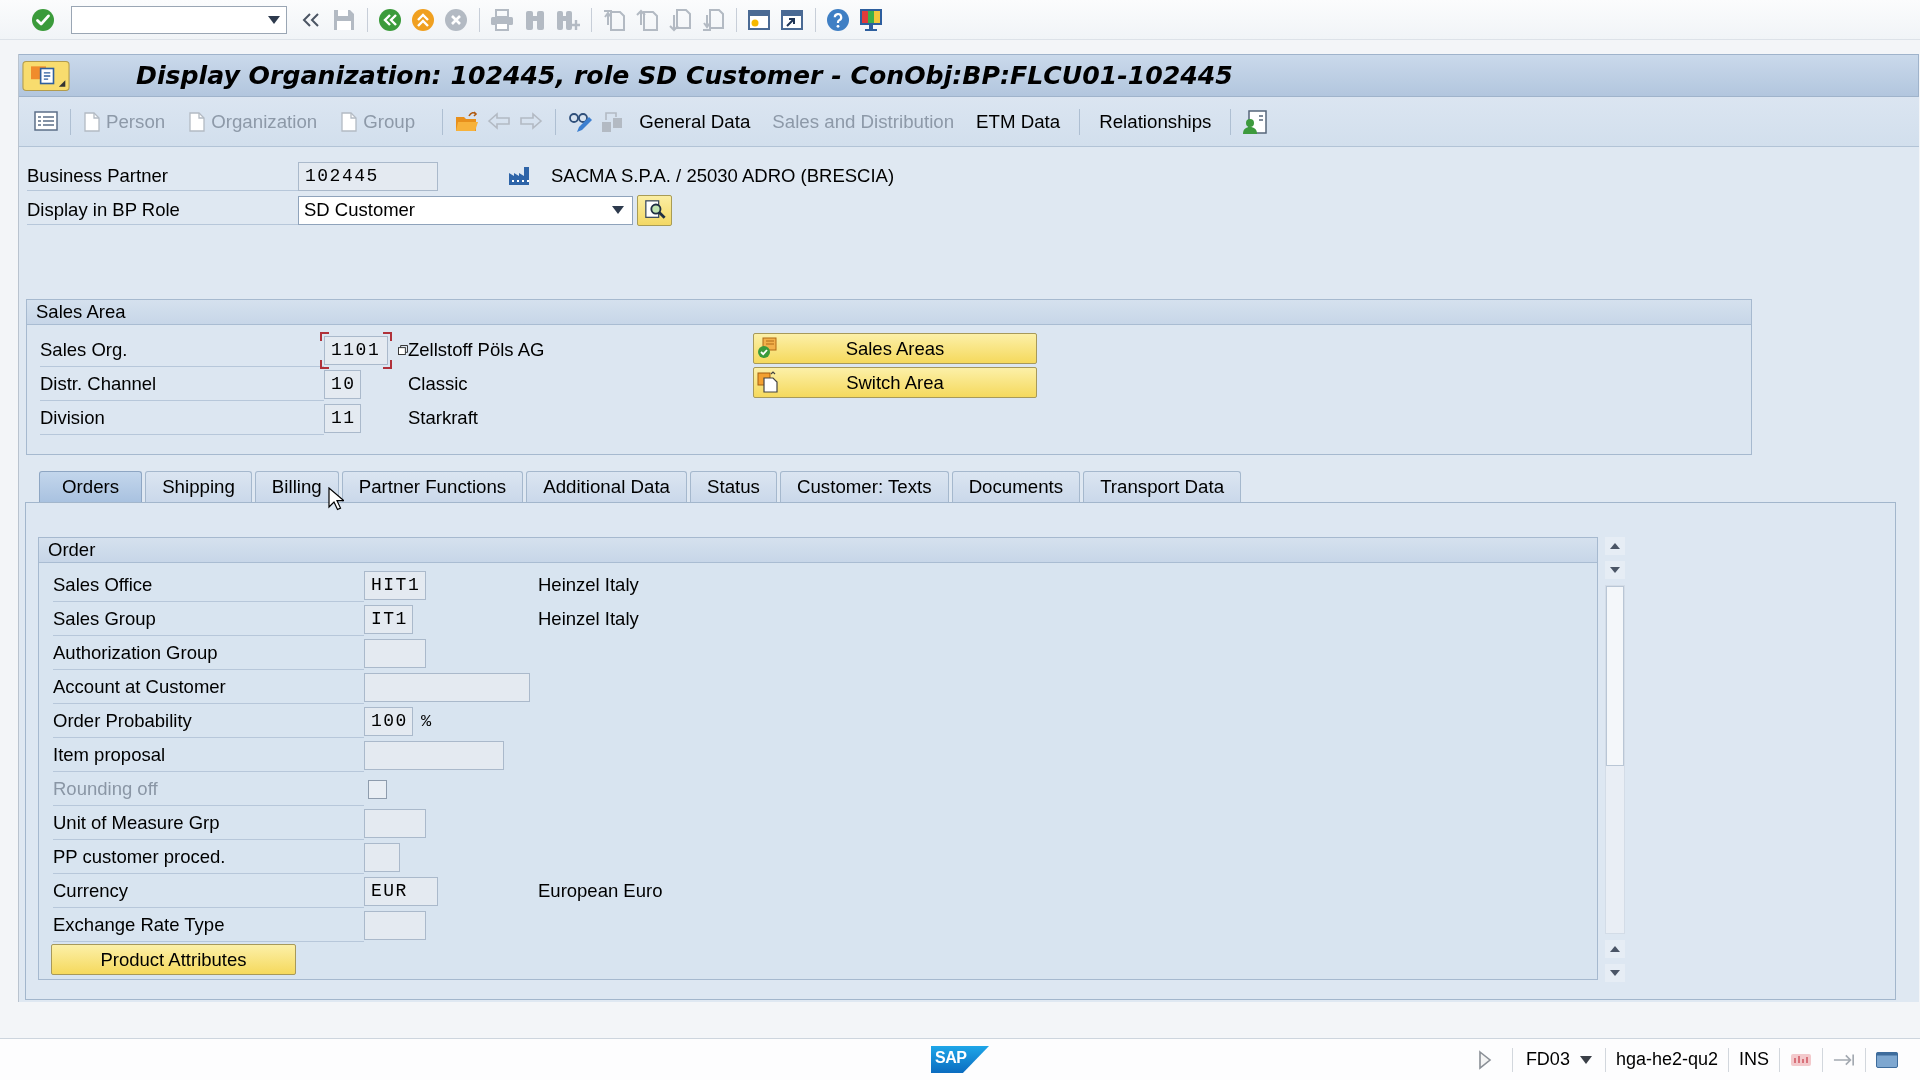 This screenshot has width=1920, height=1080. What do you see at coordinates (403, 350) in the screenshot?
I see `copy-icon` at bounding box center [403, 350].